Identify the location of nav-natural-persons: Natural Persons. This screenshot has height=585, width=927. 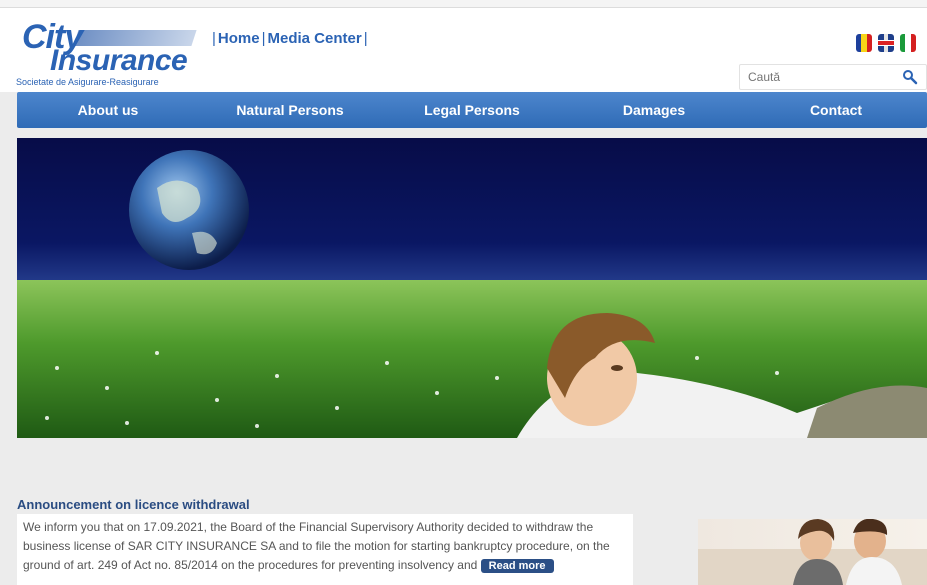
(290, 110).